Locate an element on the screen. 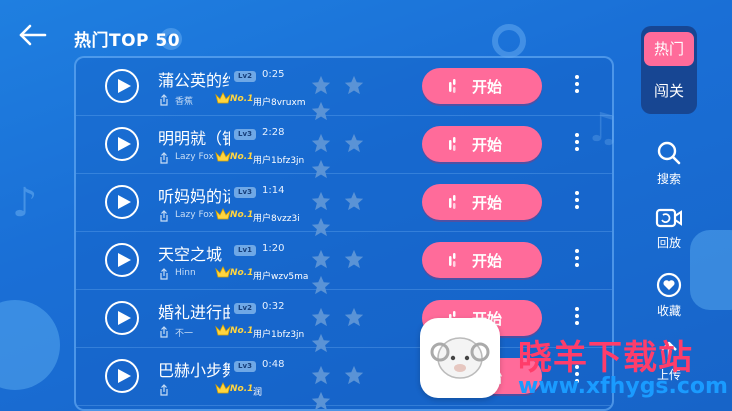 This screenshot has width=732, height=411. favorite-button: 收藏 is located at coordinates (669, 297).